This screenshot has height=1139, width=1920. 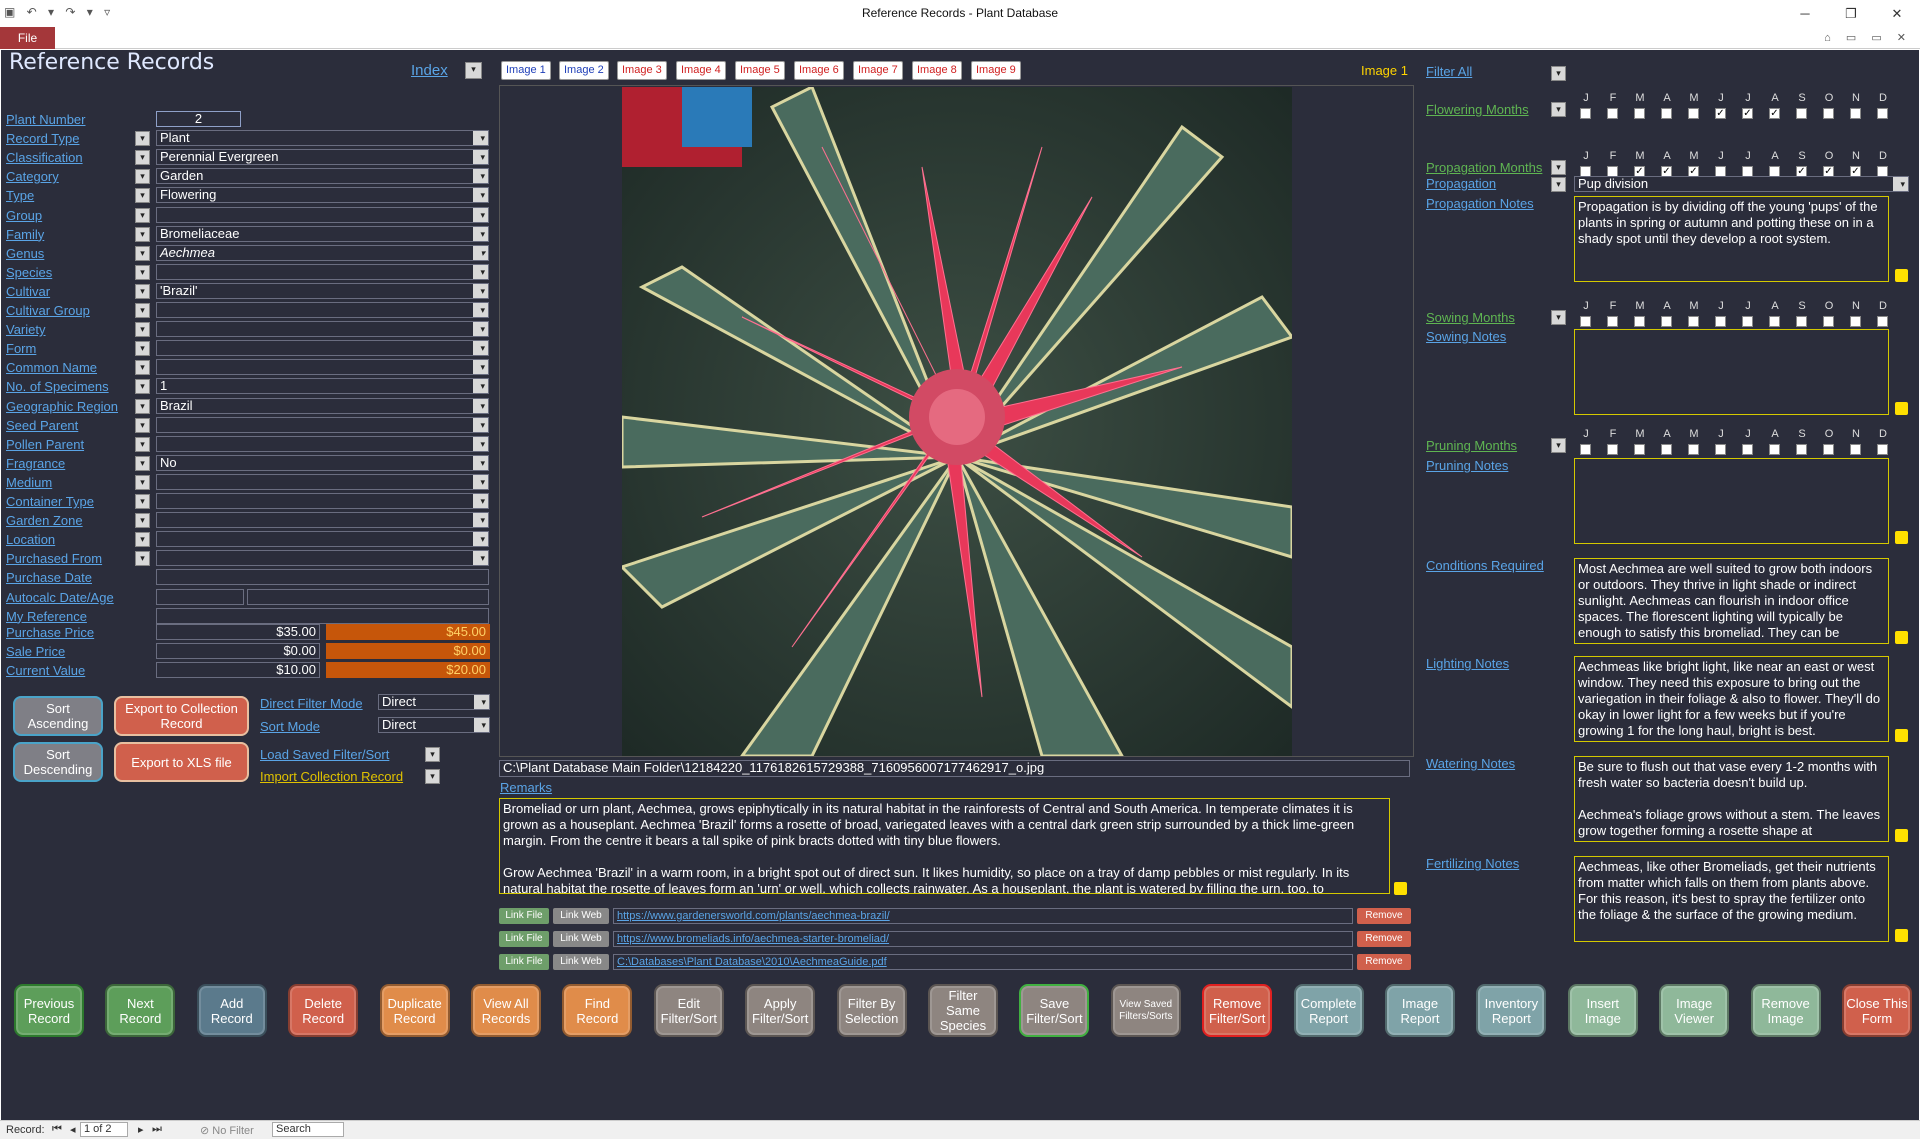 What do you see at coordinates (526, 70) in the screenshot?
I see `image-tab-1: Image 1` at bounding box center [526, 70].